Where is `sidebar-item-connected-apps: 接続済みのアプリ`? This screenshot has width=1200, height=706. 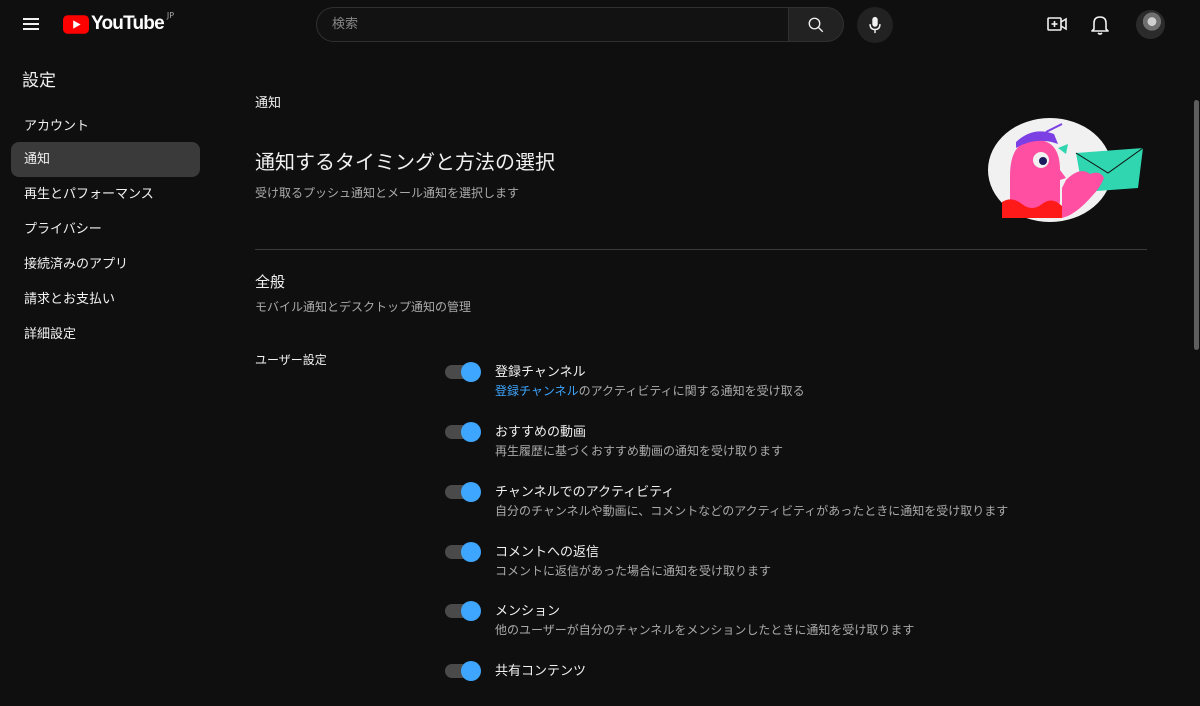 sidebar-item-connected-apps: 接続済みのアプリ is located at coordinates (105, 264).